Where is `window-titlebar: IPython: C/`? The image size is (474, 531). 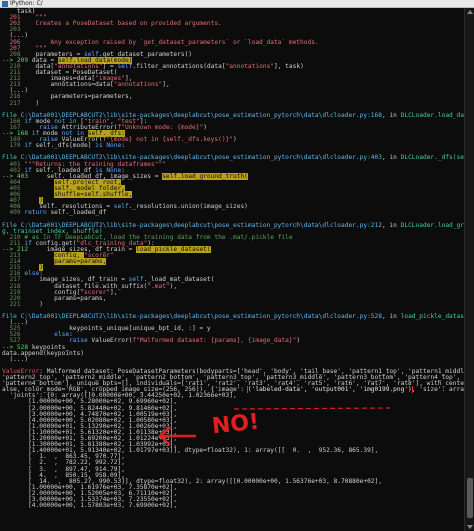 window-titlebar: IPython: C/ is located at coordinates (237, 4).